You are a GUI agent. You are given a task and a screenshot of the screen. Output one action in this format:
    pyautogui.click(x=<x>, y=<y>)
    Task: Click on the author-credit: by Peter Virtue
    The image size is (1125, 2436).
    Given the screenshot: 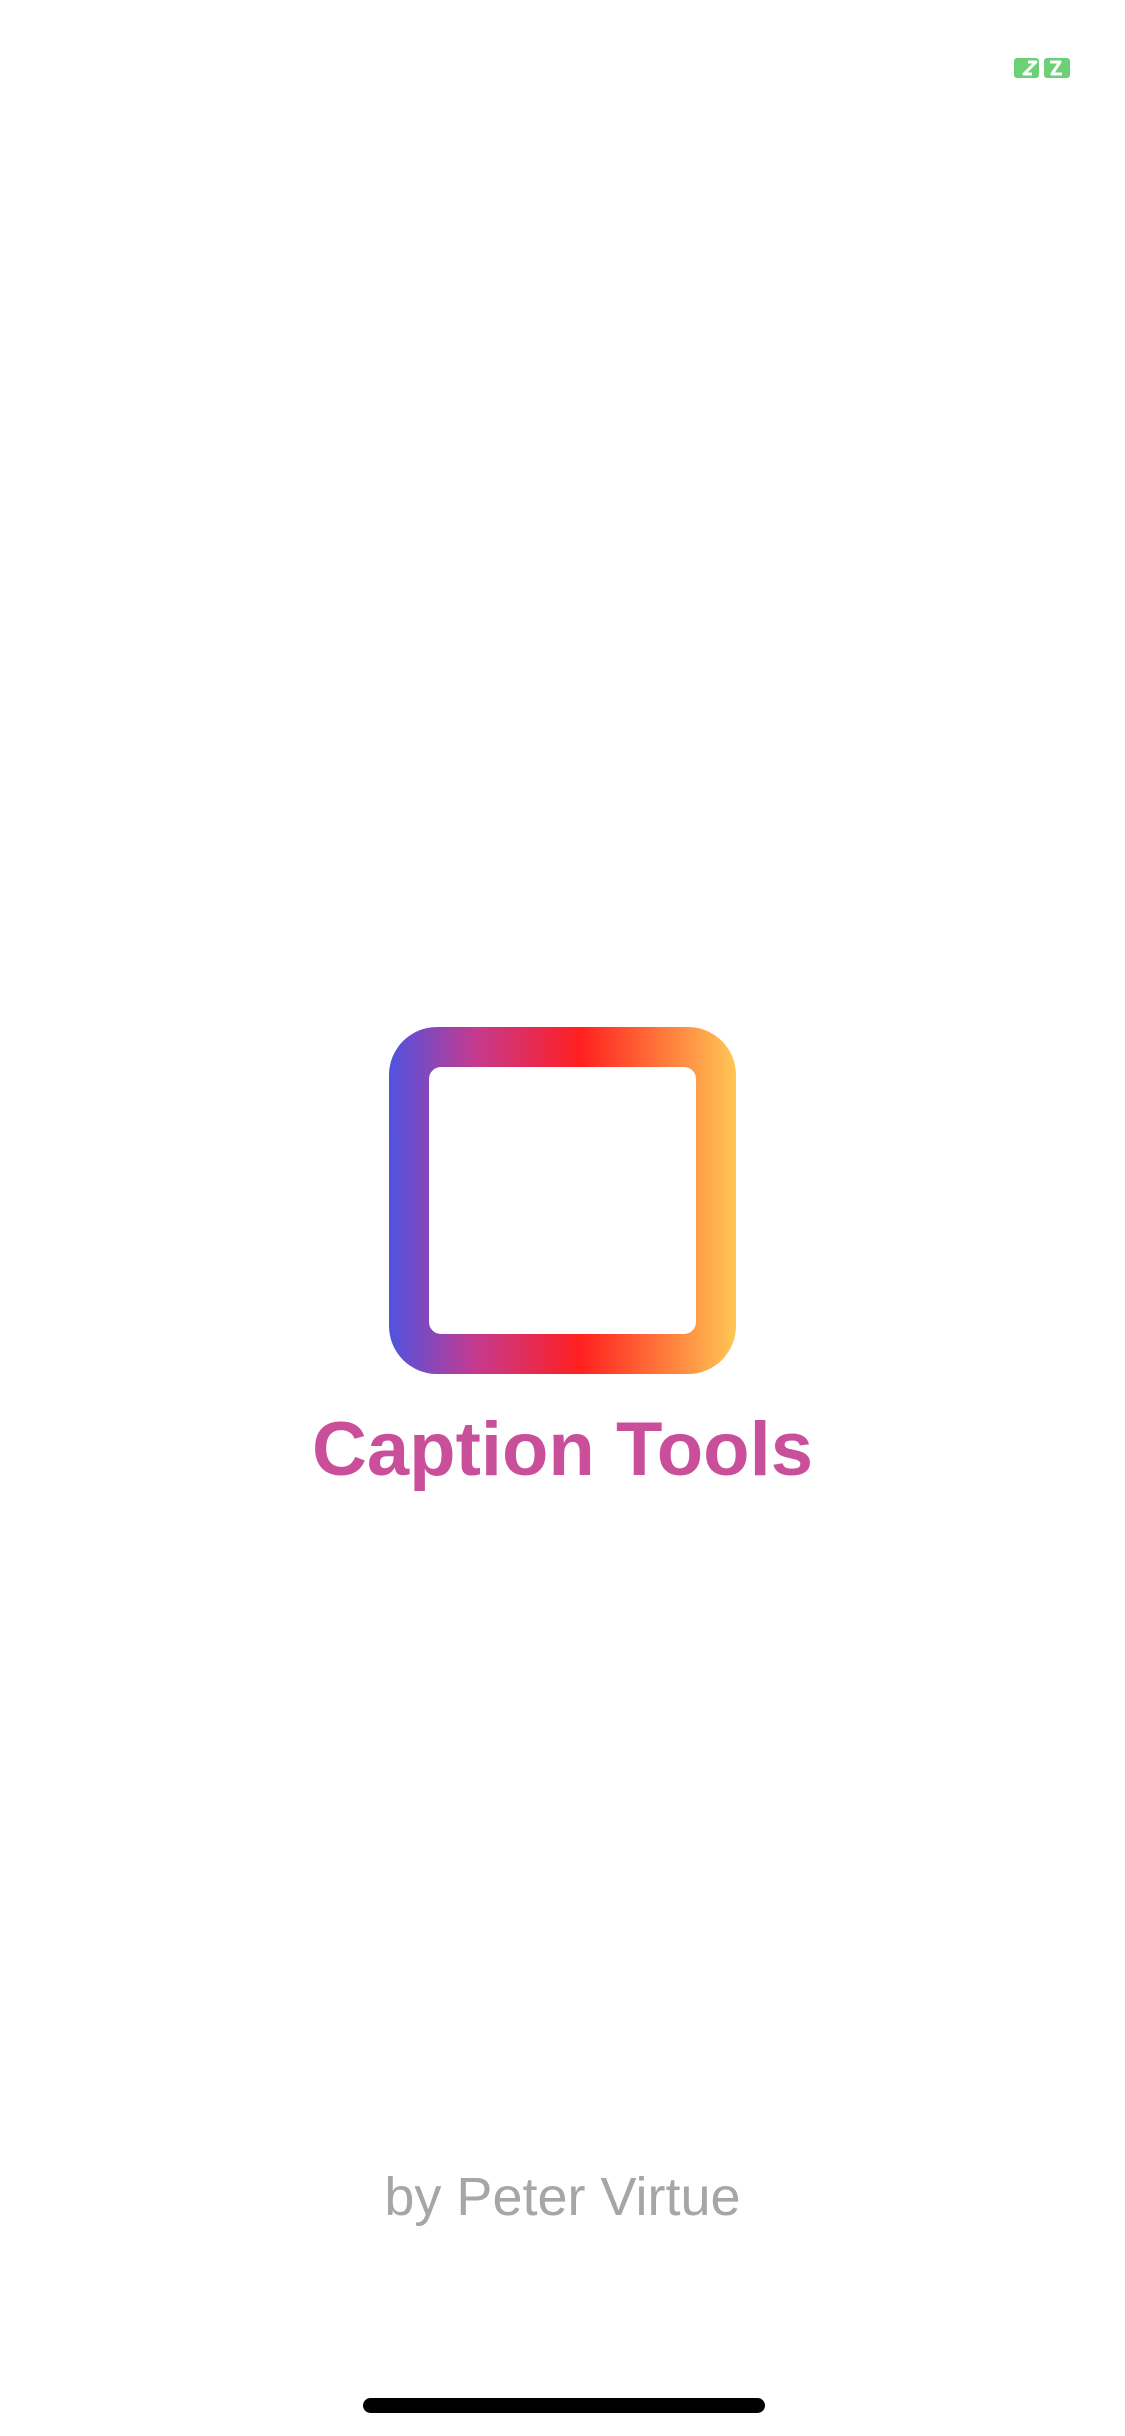 What is the action you would take?
    pyautogui.click(x=562, y=2197)
    